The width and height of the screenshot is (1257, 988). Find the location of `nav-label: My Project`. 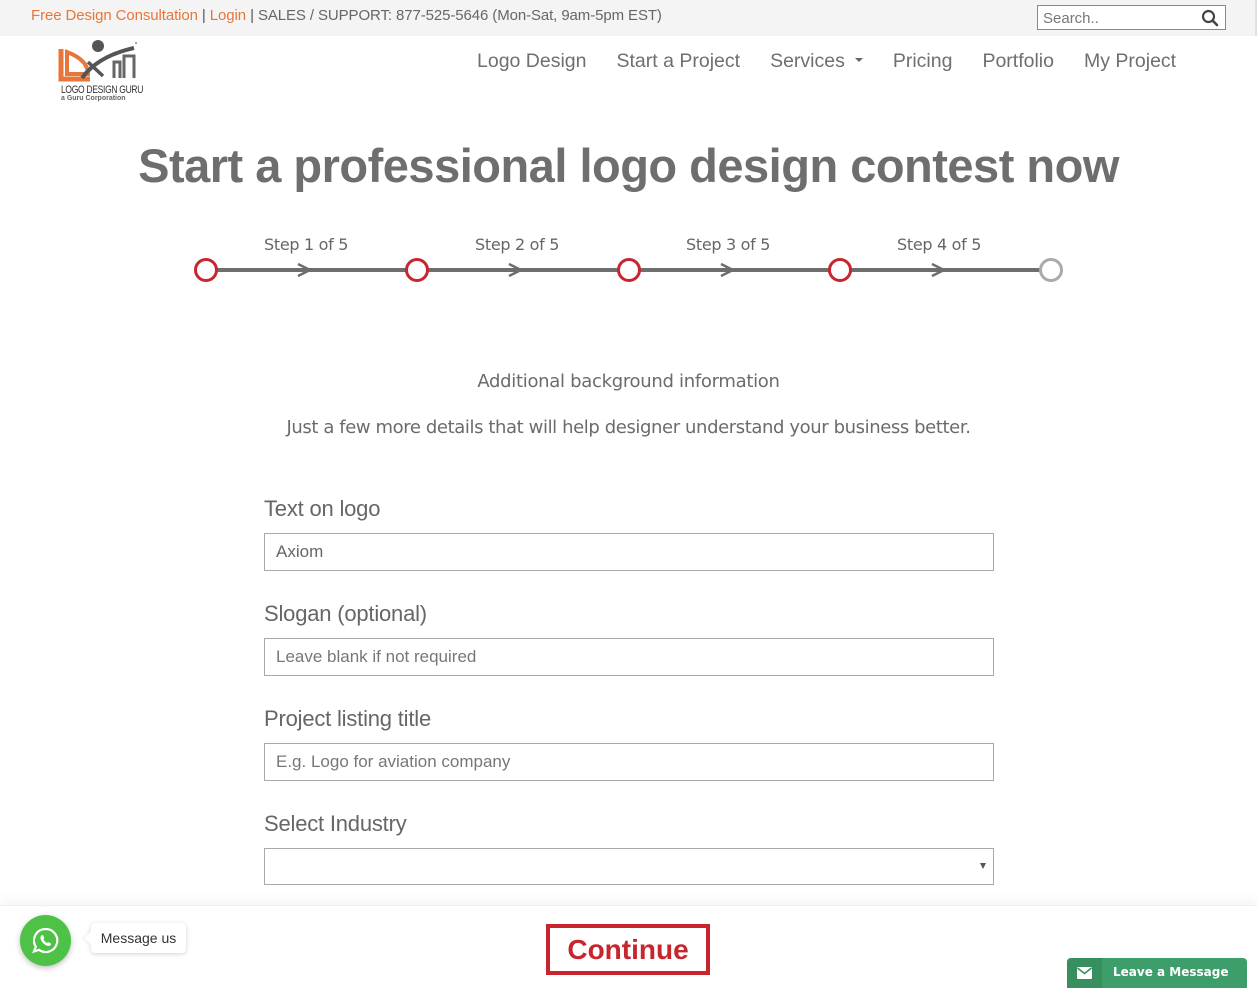

nav-label: My Project is located at coordinates (1130, 61).